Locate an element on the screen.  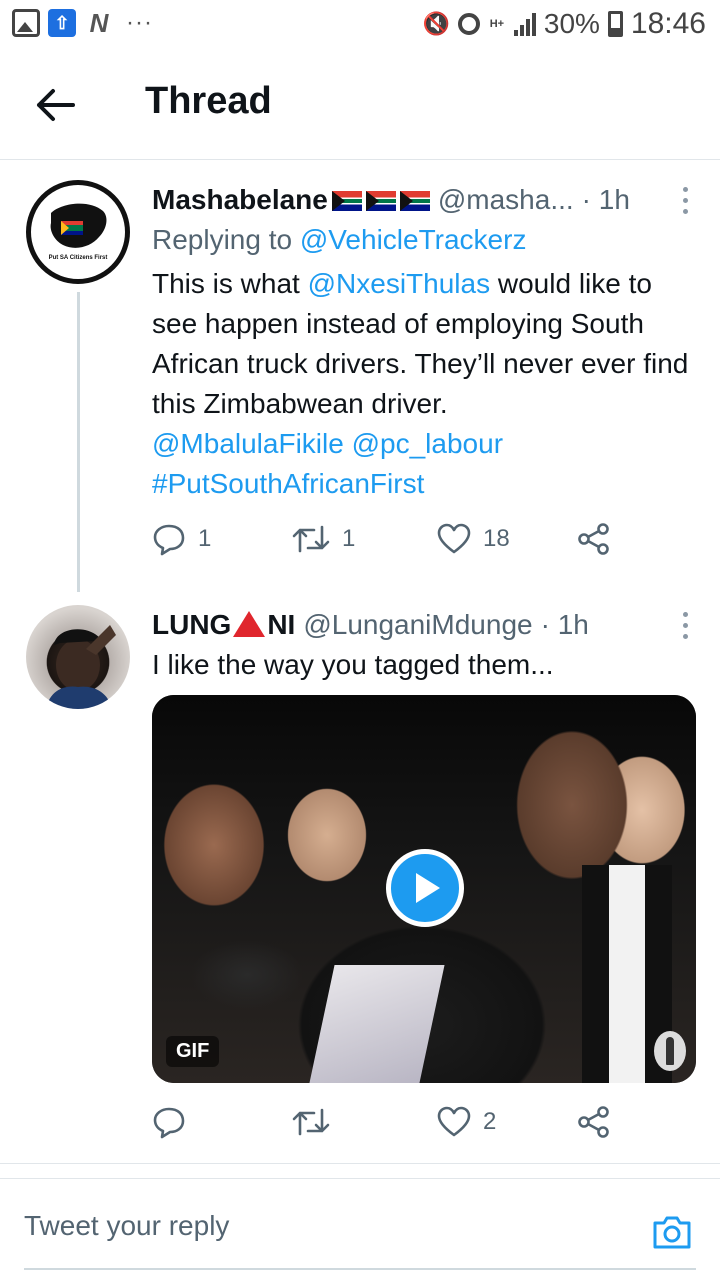
like-button: 2 is located at coordinates (507, 1122).